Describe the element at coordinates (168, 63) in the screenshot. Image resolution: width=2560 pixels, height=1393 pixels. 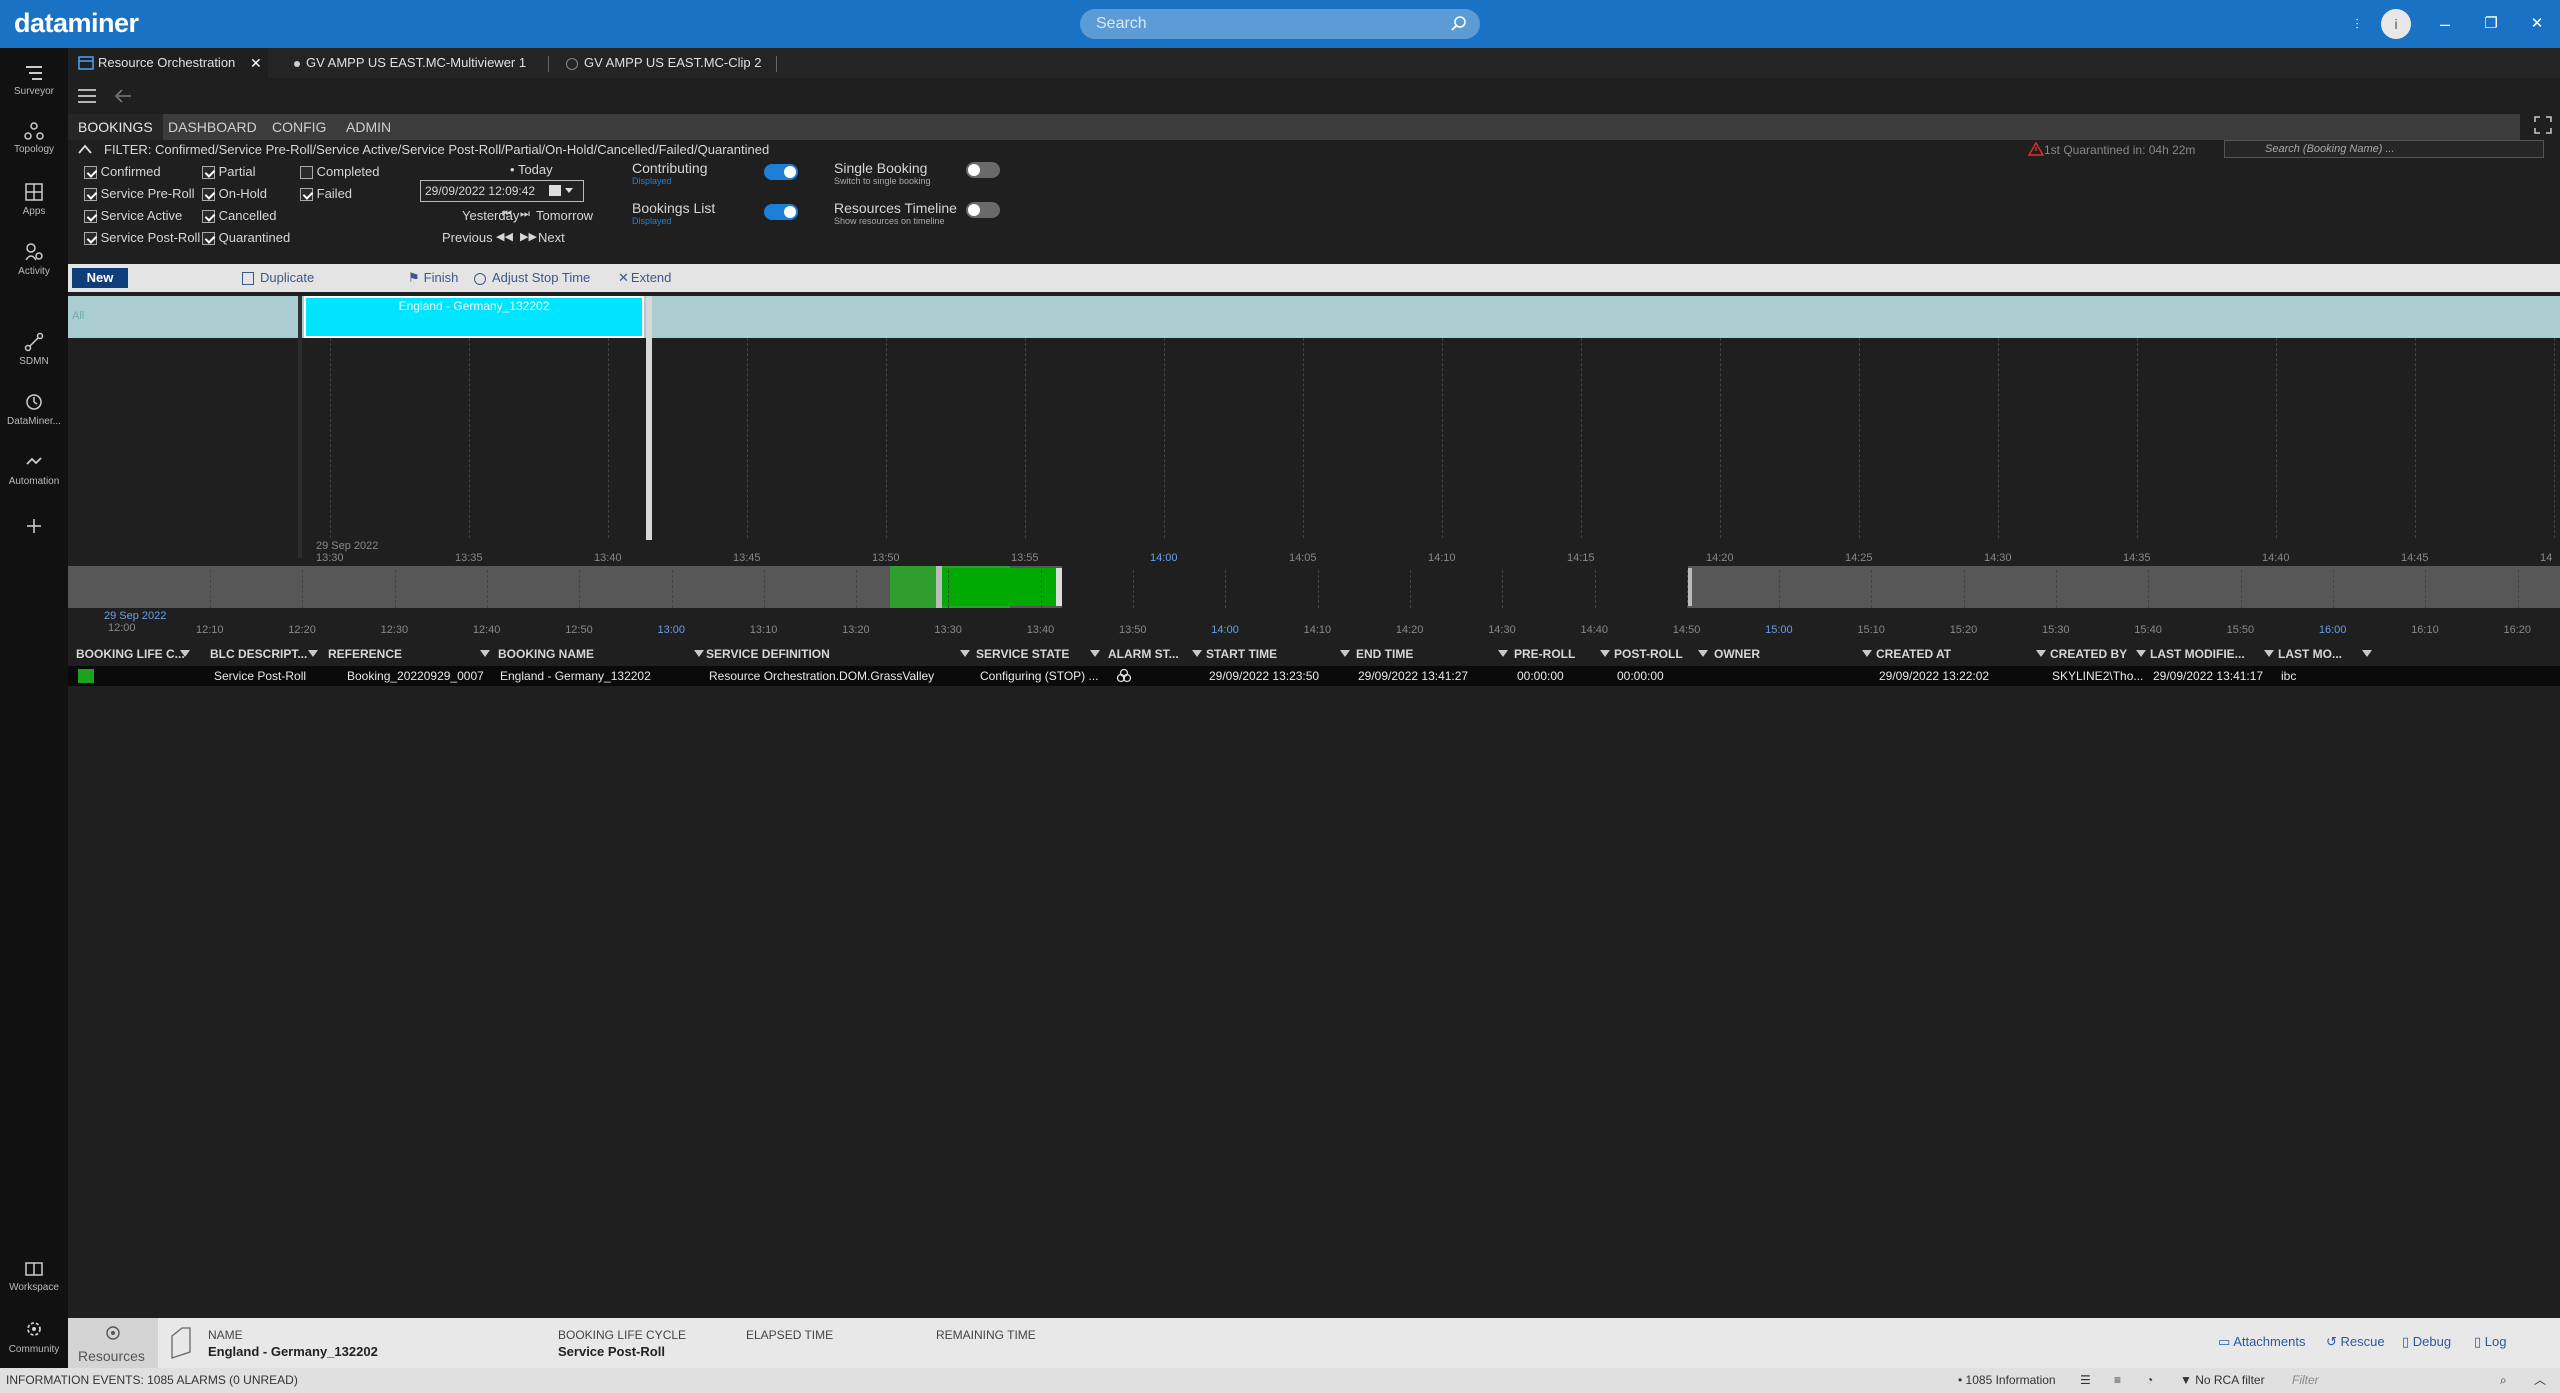
I see `tab-resource-orchestration: Resource Orchestration ✕` at that location.